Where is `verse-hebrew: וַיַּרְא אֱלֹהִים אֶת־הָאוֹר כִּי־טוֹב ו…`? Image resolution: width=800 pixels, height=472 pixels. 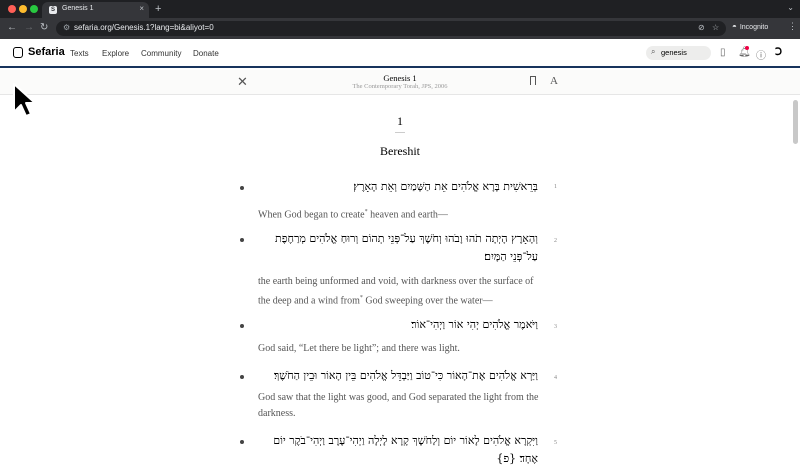 verse-hebrew: וַיַּרְא אֱלֹהִים אֶת־הָאוֹר כִּי־טוֹב ו… is located at coordinates (398, 376).